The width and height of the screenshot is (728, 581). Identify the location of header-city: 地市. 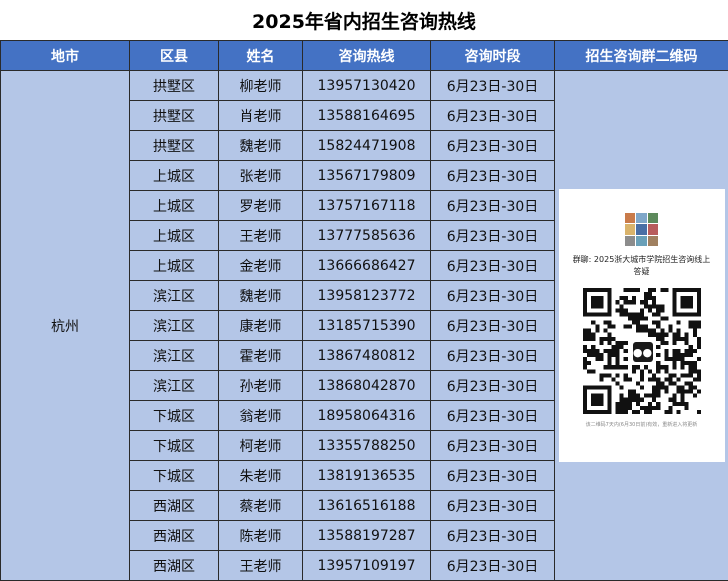
(65, 55).